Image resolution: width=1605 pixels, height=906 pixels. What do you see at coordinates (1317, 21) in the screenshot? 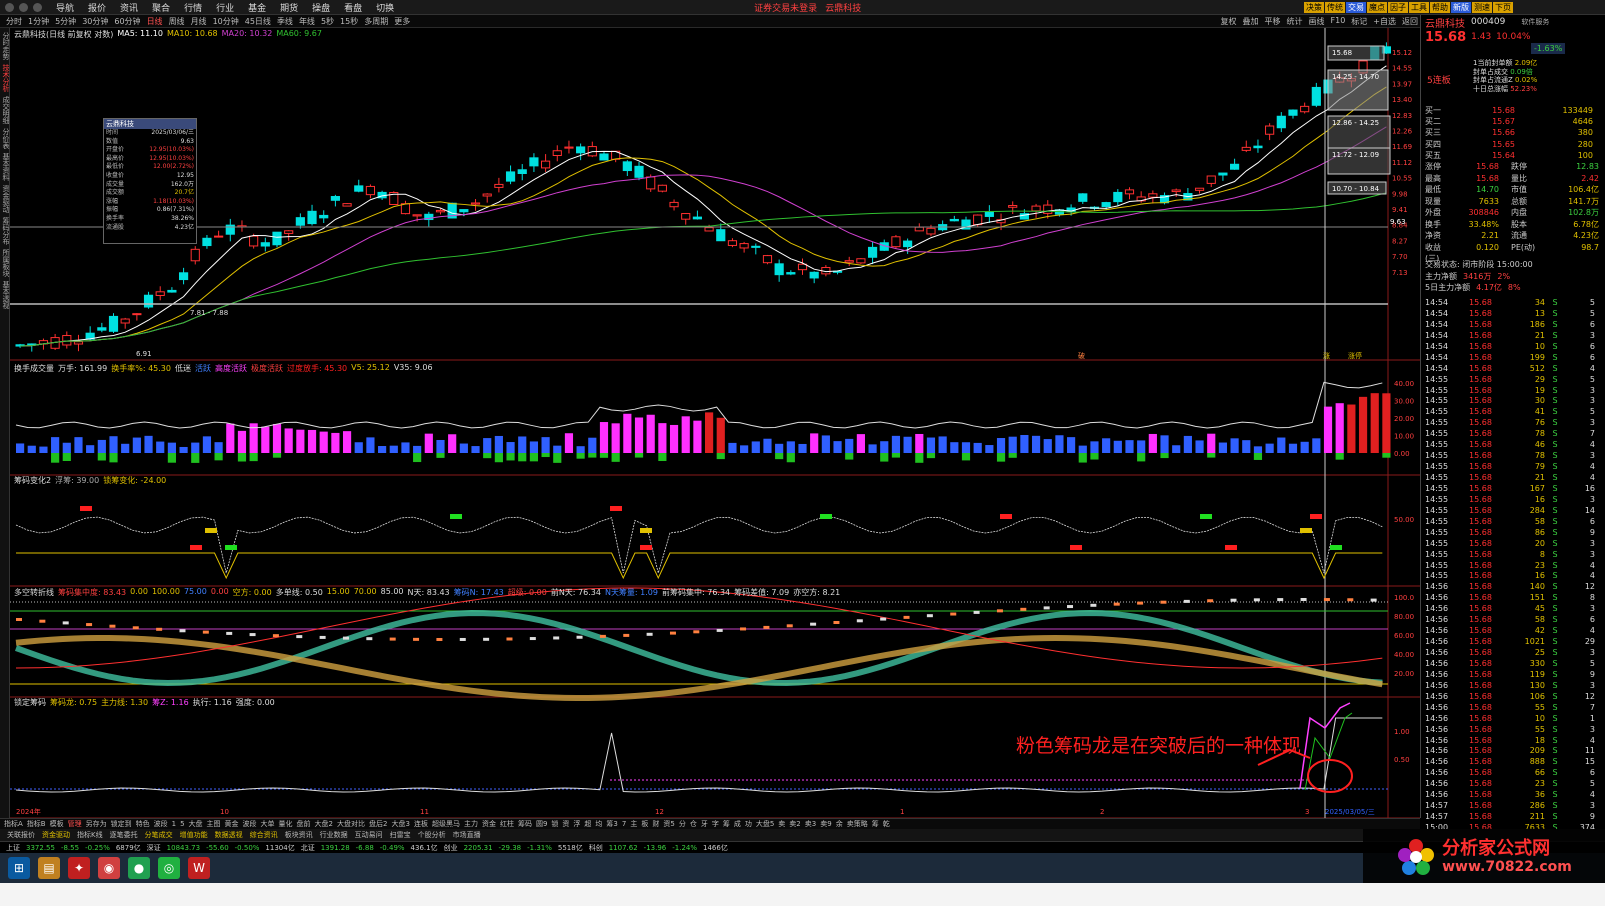
I see `toolbar-button: 画线` at bounding box center [1317, 21].